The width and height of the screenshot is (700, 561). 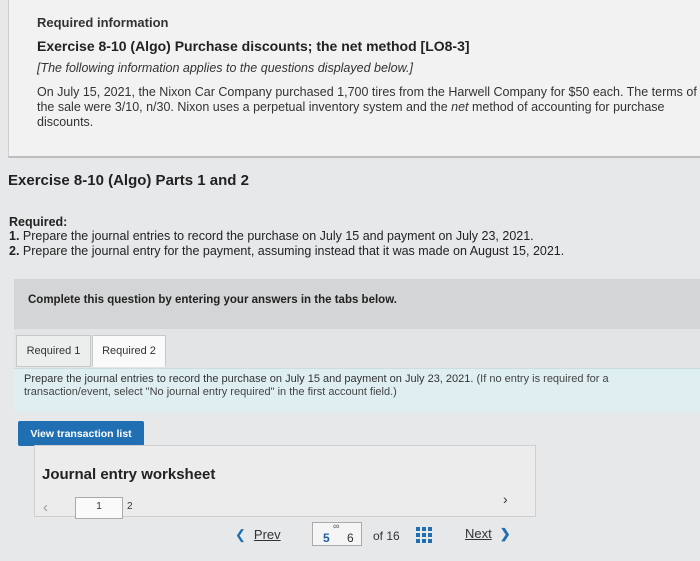 I want to click on question-pager: ❮ Prev ∞ 5 6 of 16 Next ❯, so click(x=350, y=535).